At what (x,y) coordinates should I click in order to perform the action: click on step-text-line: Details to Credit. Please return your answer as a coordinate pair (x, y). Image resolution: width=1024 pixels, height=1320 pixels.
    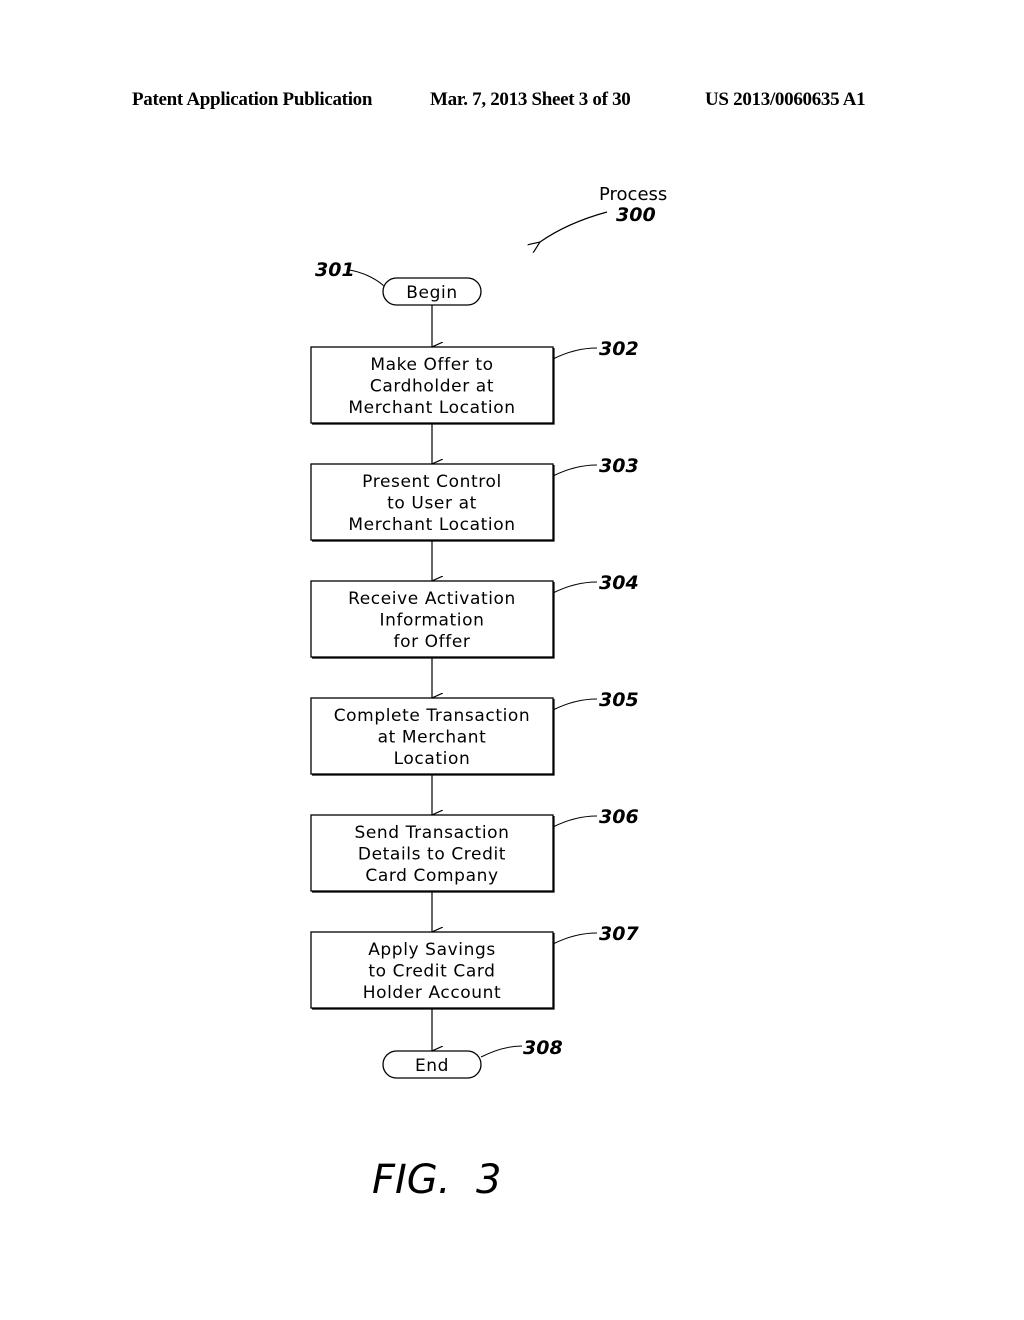
    Looking at the image, I should click on (432, 855).